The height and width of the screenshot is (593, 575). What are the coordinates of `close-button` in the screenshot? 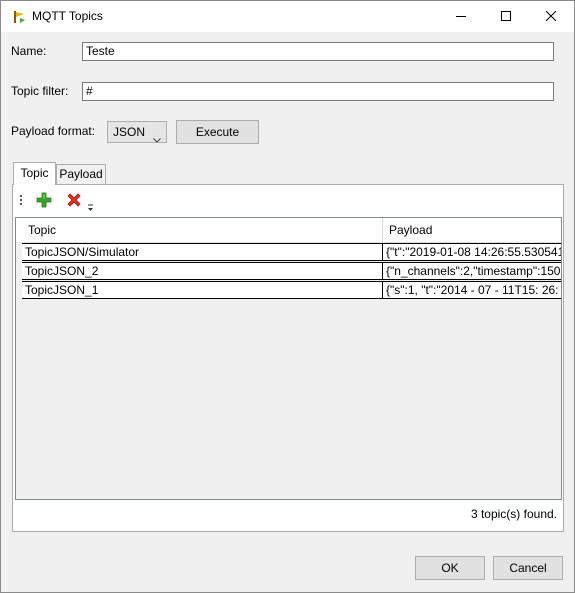 It's located at (550, 16).